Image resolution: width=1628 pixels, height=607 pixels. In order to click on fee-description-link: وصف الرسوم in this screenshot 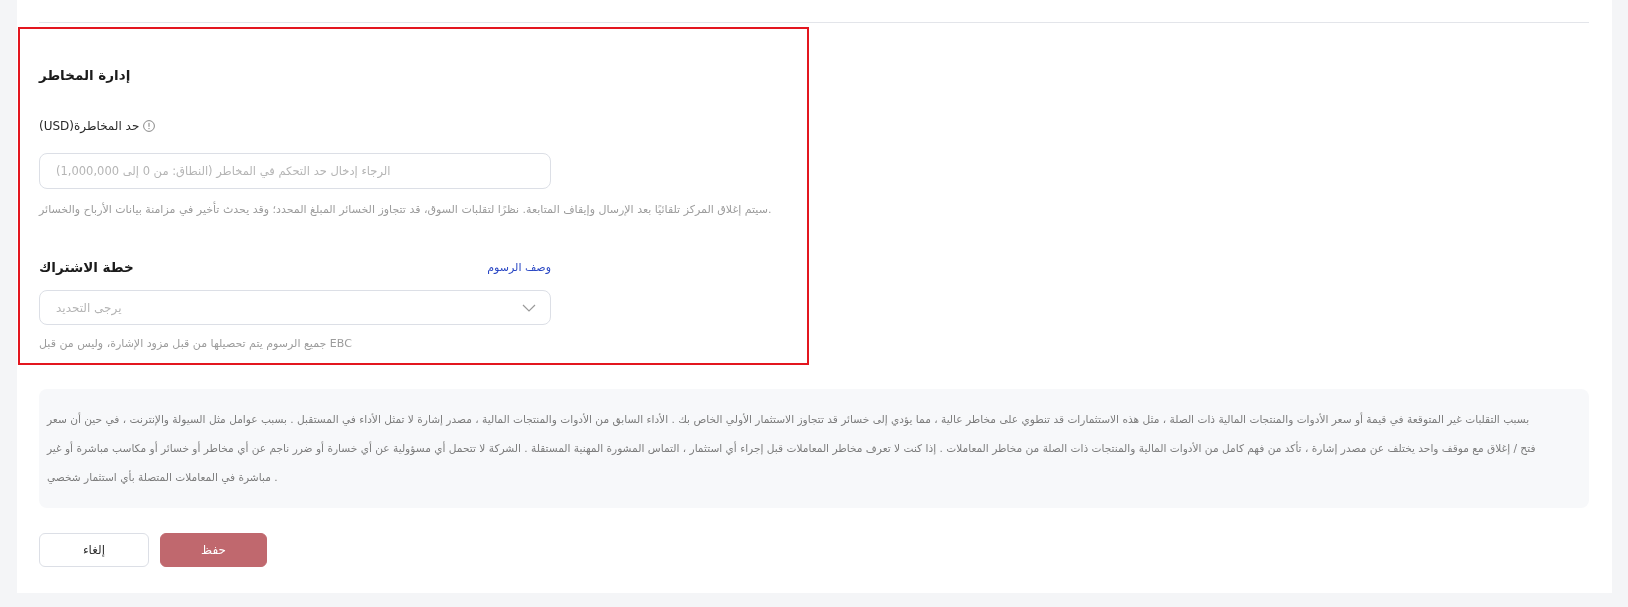, I will do `click(519, 267)`.